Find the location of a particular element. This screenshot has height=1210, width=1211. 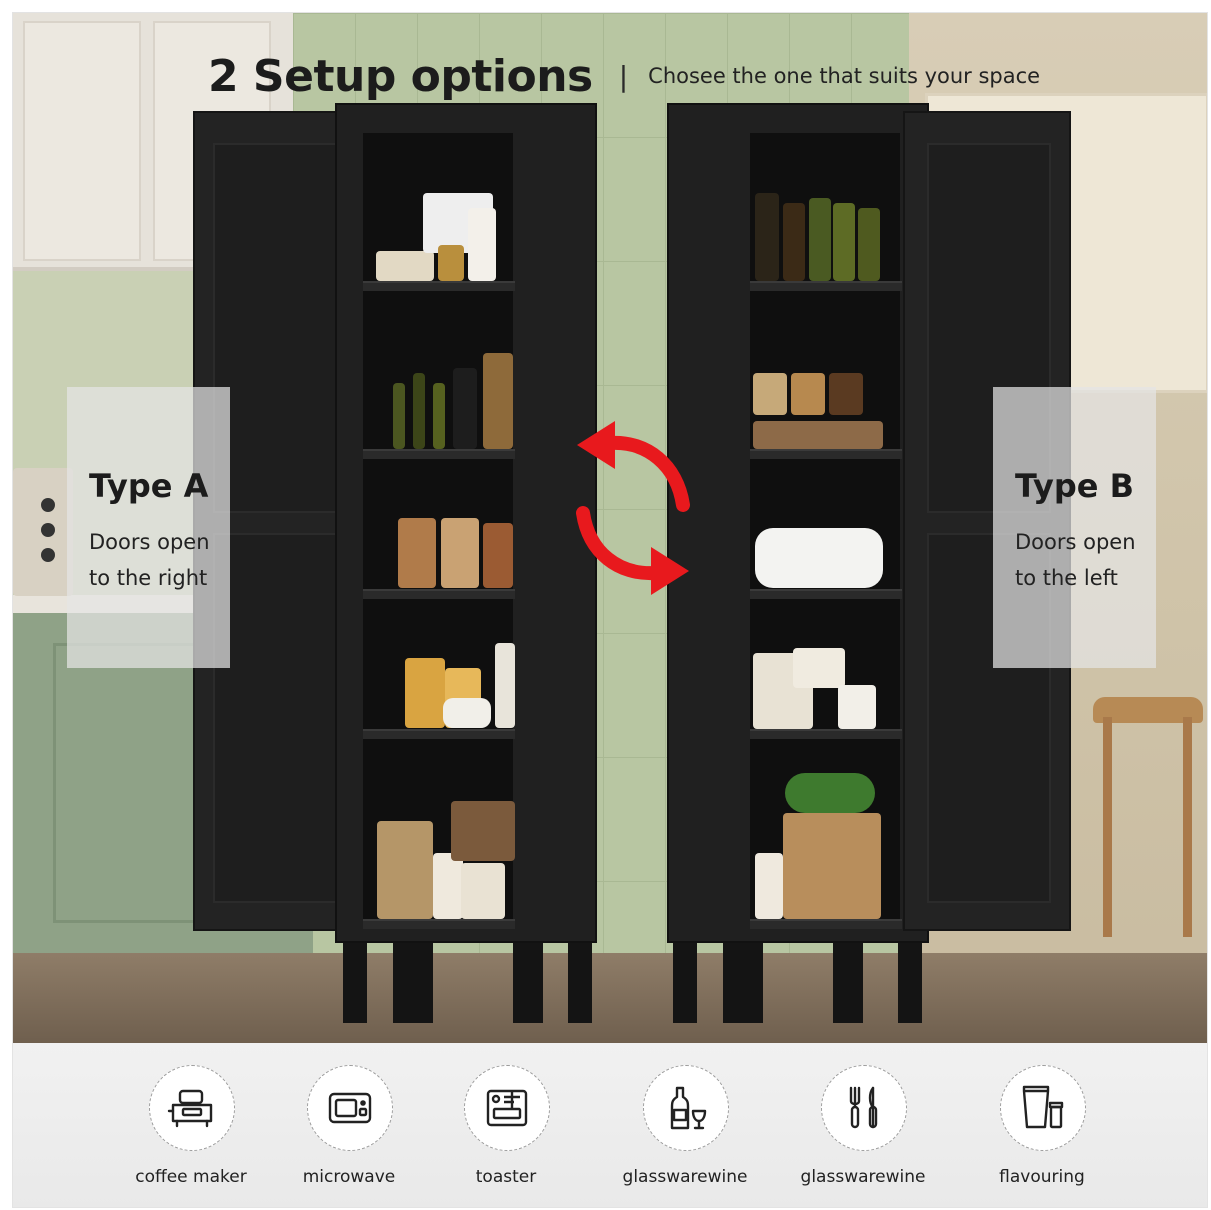

feature-microwave: microwave is located at coordinates (349, 1135).